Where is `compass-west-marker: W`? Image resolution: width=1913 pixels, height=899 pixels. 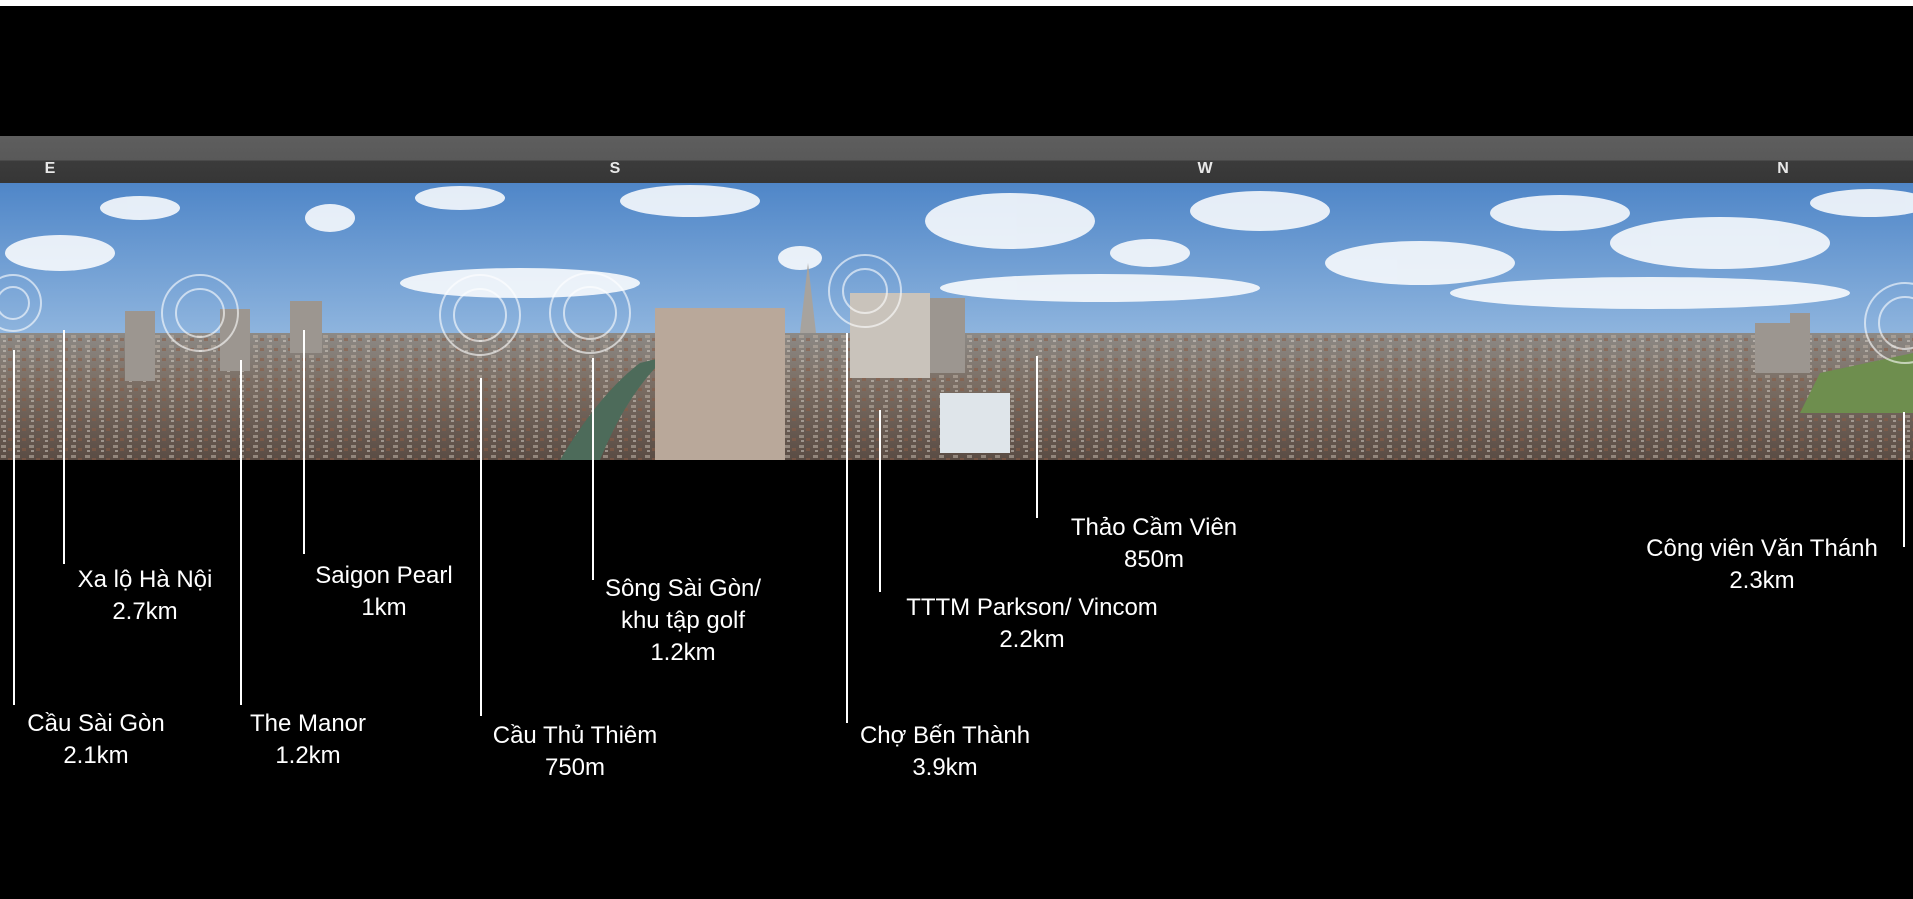
compass-west-marker: W is located at coordinates (1205, 168).